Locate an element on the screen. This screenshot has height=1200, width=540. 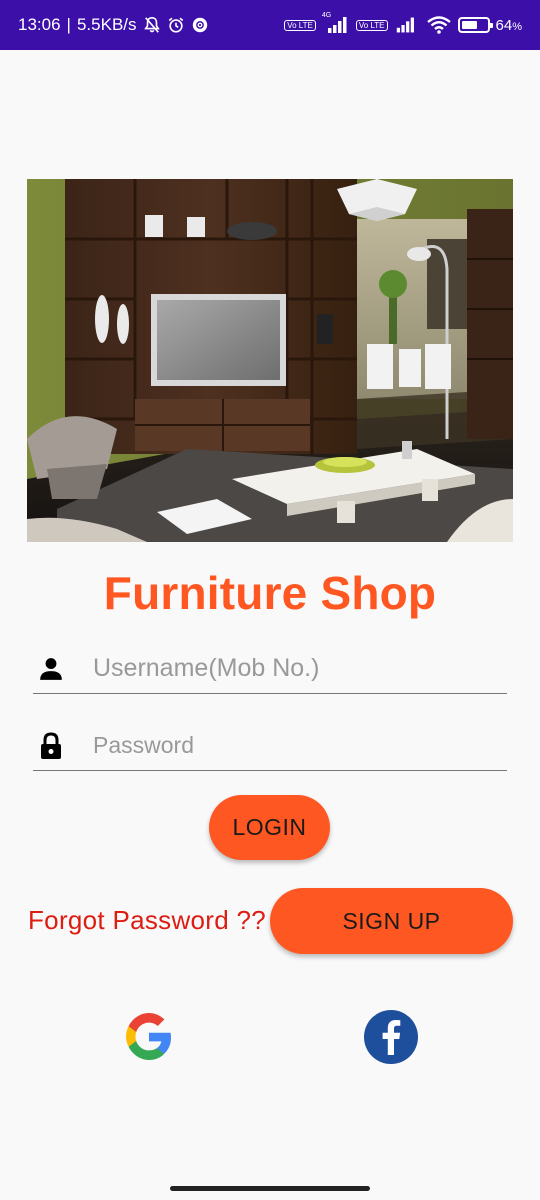
alarm-icon is located at coordinates (175, 25).